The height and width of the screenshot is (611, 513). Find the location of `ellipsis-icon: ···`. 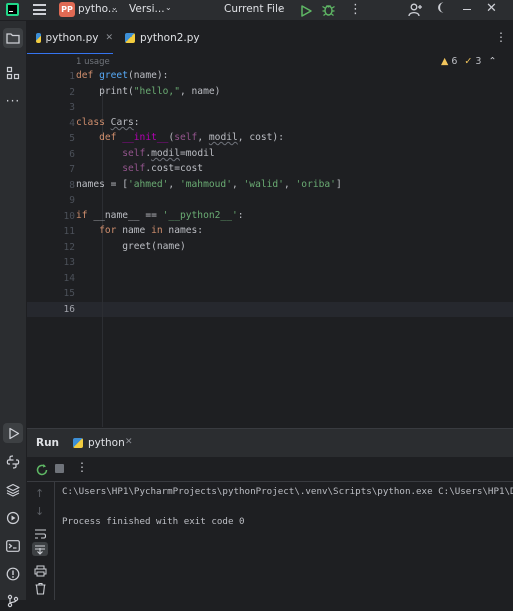

ellipsis-icon: ··· is located at coordinates (13, 101).